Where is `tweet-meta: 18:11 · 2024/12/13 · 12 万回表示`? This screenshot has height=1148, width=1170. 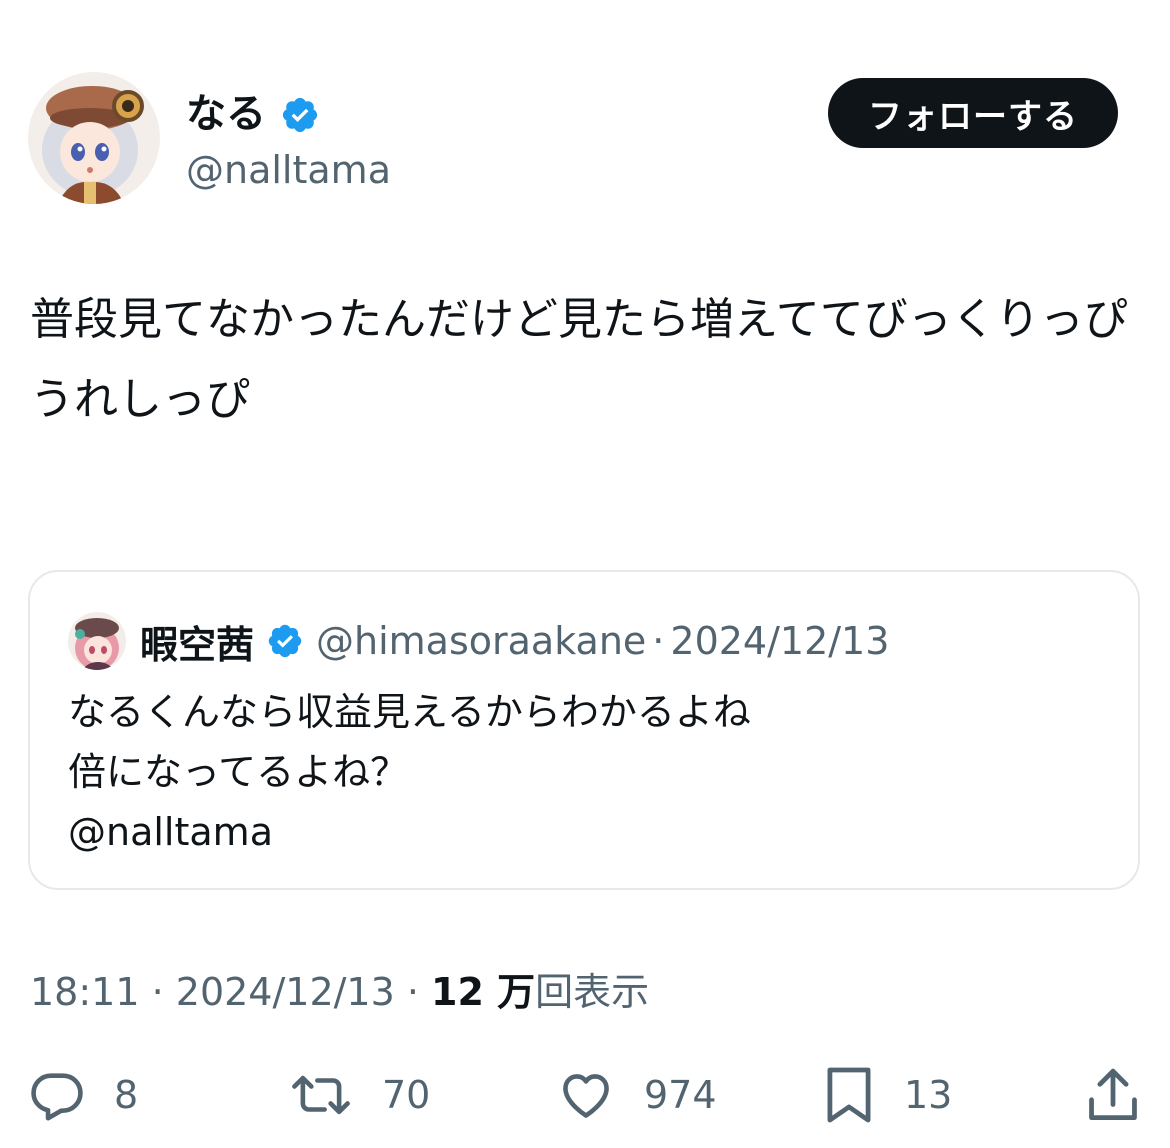 tweet-meta: 18:11 · 2024/12/13 · 12 万回表示 is located at coordinates (339, 992).